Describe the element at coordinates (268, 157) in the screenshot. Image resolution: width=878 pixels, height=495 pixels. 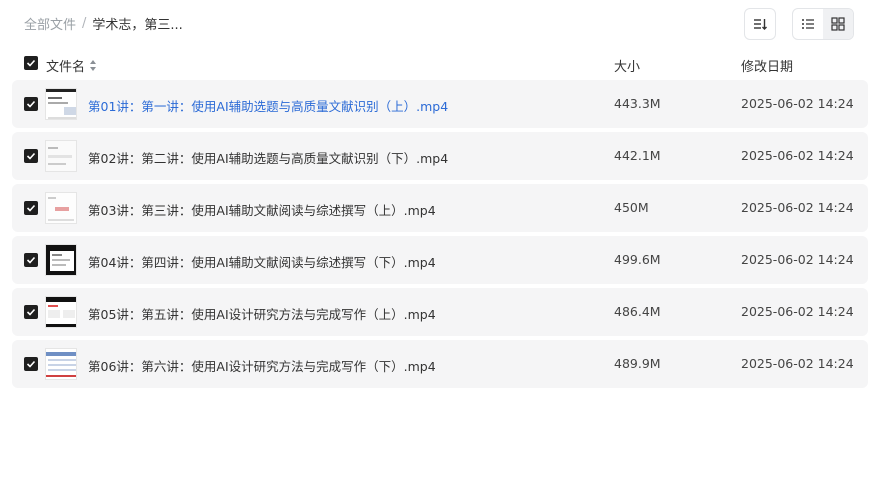
I see `file-name: 第02讲：第二讲：使用AI辅助选题与高质量文献识别（下）.mp4` at that location.